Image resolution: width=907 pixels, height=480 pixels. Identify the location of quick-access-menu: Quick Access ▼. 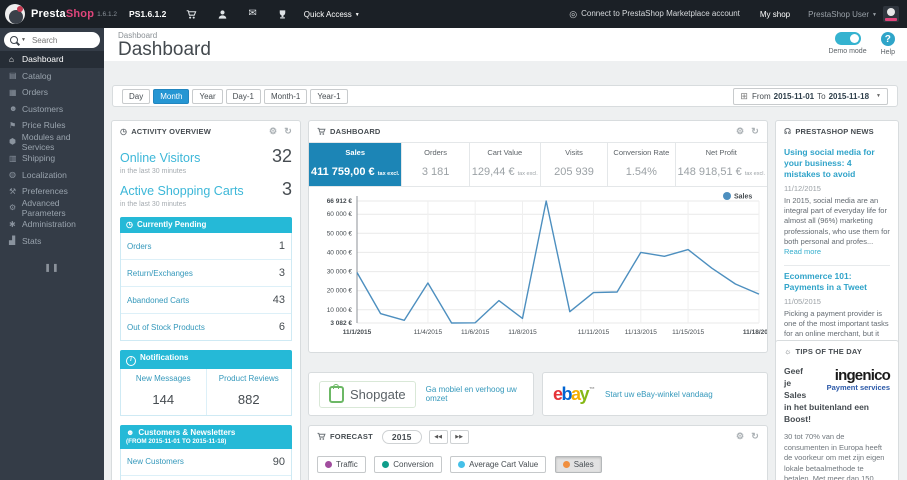
(332, 14).